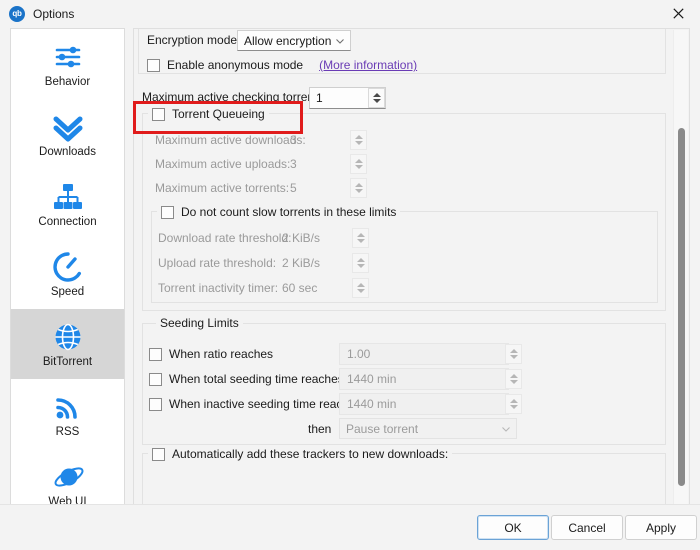 The height and width of the screenshot is (550, 700). I want to click on then-label: then, so click(320, 429).